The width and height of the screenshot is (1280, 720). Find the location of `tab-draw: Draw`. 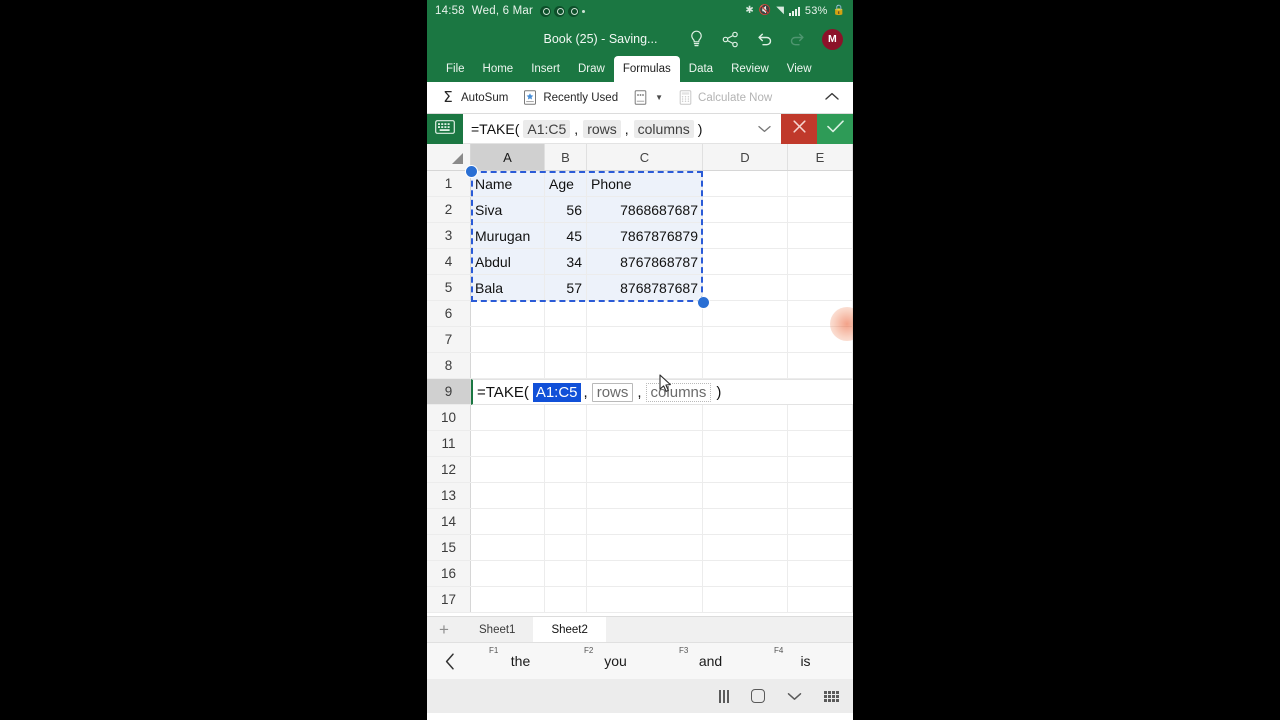

tab-draw: Draw is located at coordinates (591, 69).